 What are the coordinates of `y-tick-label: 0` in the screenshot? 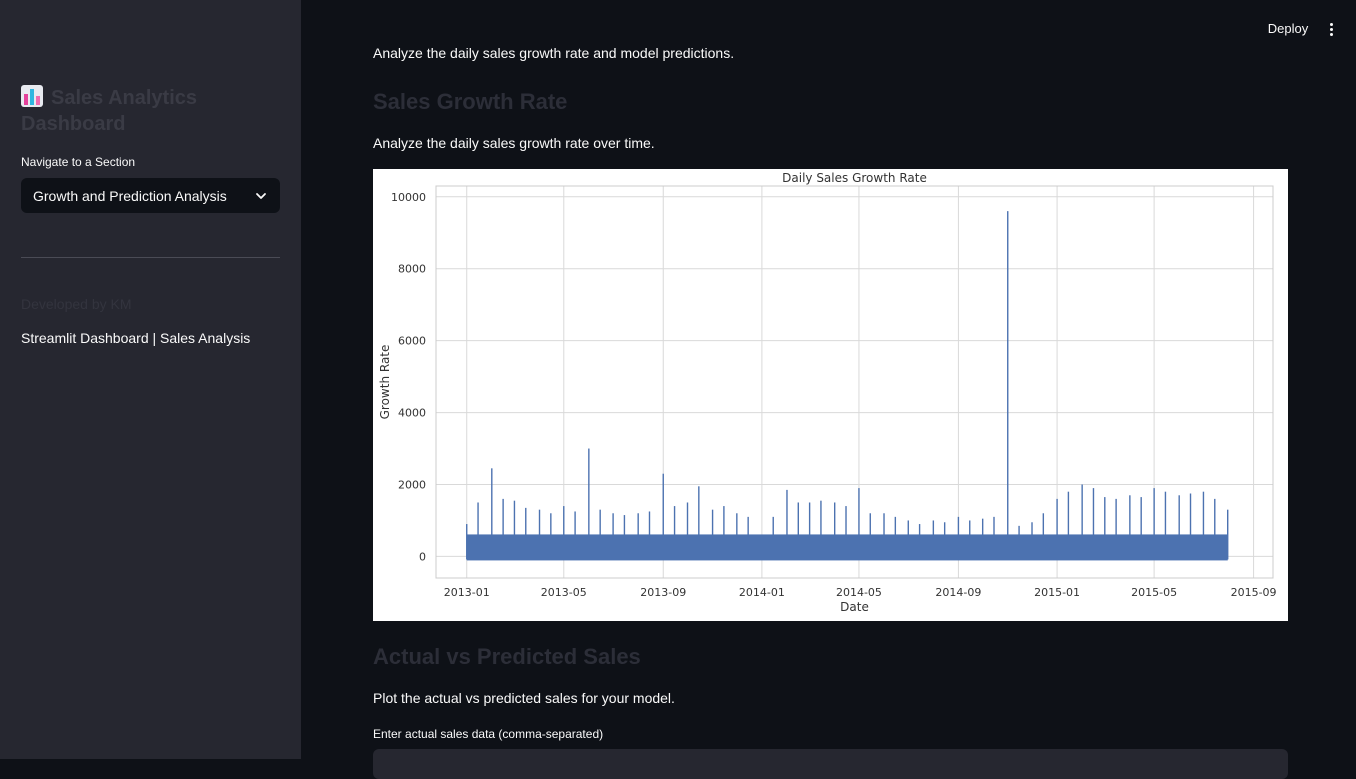 It's located at (422, 556).